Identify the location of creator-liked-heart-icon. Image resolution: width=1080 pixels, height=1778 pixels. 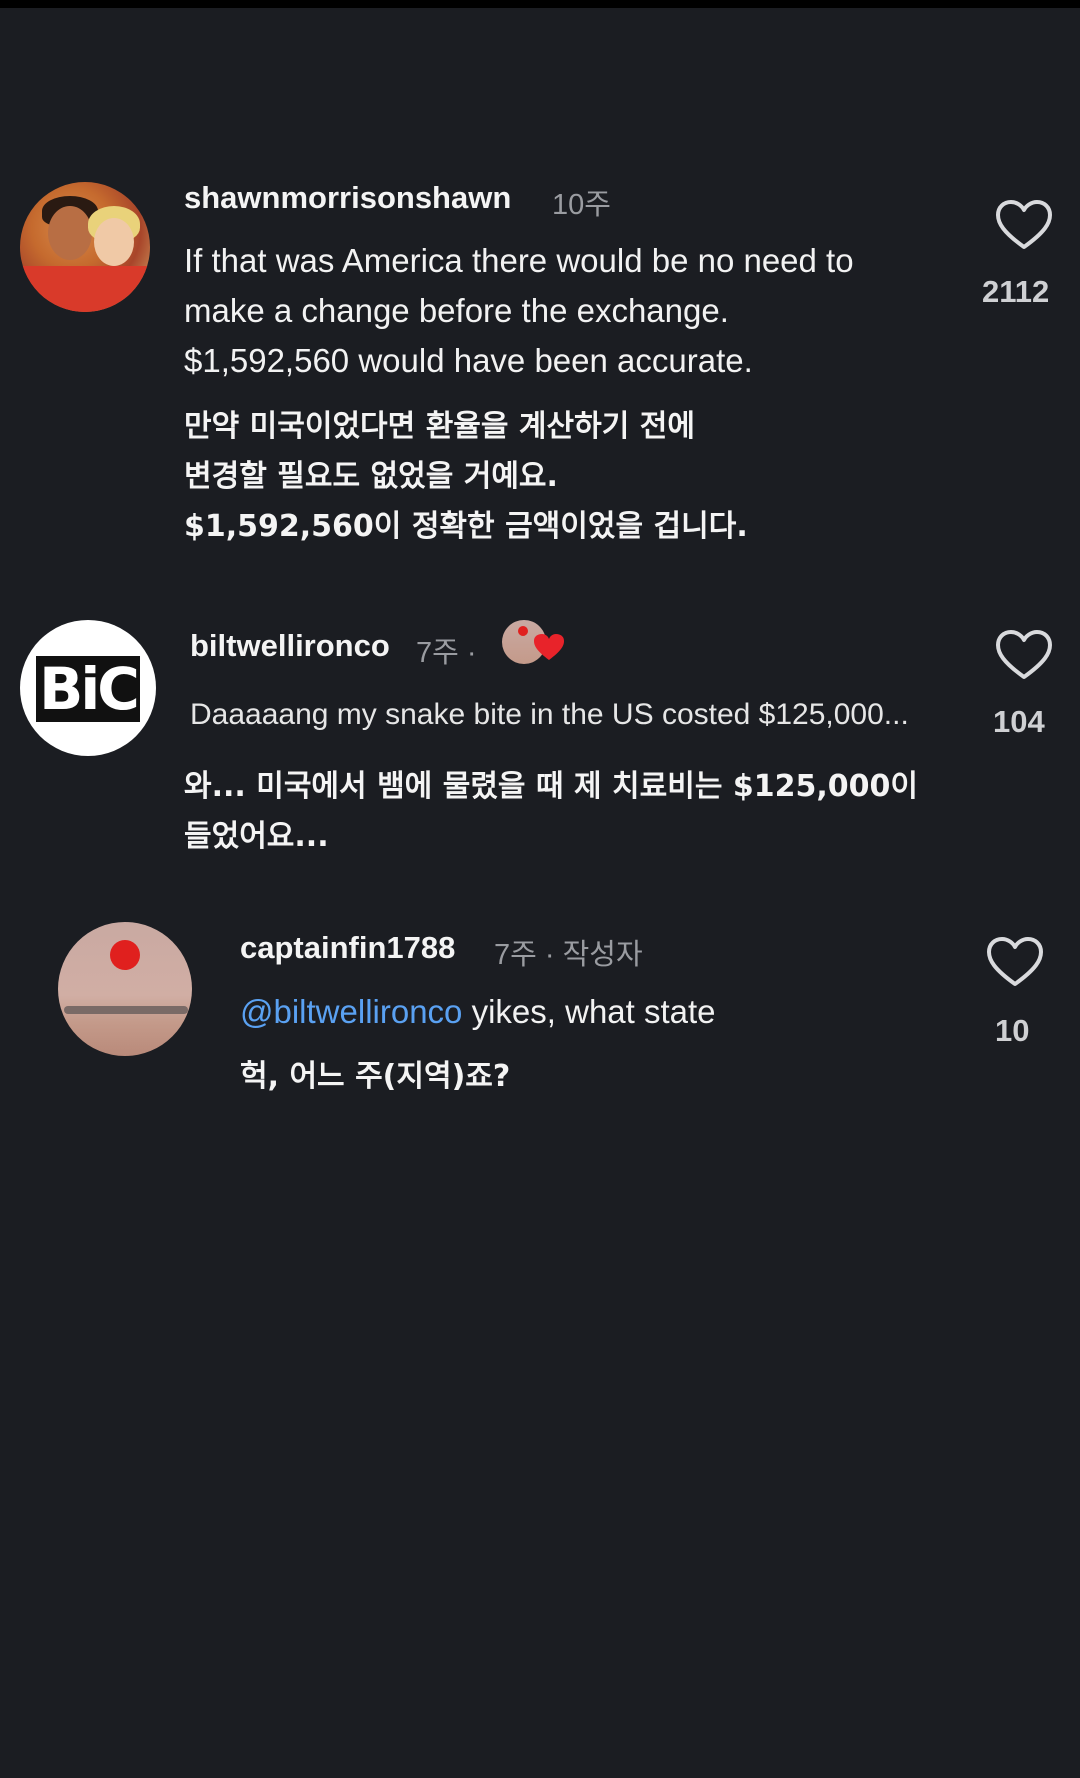
(549, 647).